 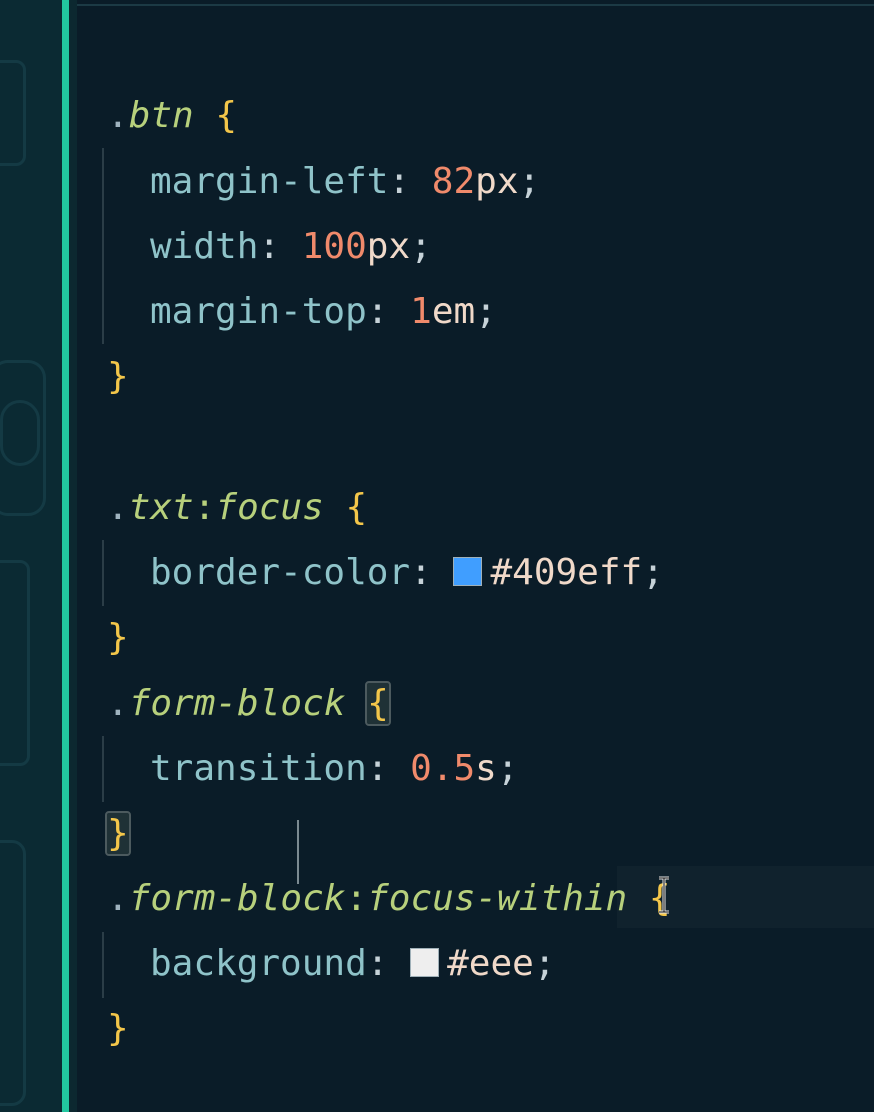 I want to click on ibeam-cursor-icon, so click(x=664, y=895).